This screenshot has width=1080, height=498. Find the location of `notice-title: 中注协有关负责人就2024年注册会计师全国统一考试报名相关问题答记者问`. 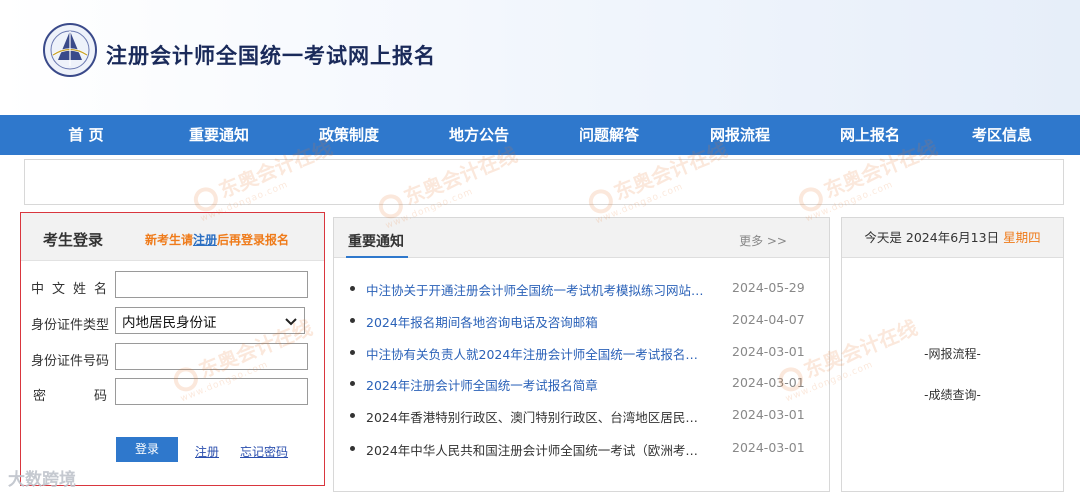

notice-title: 中注协有关负责人就2024年注册会计师全国统一考试报名相关问题答记者问 is located at coordinates (536, 353).